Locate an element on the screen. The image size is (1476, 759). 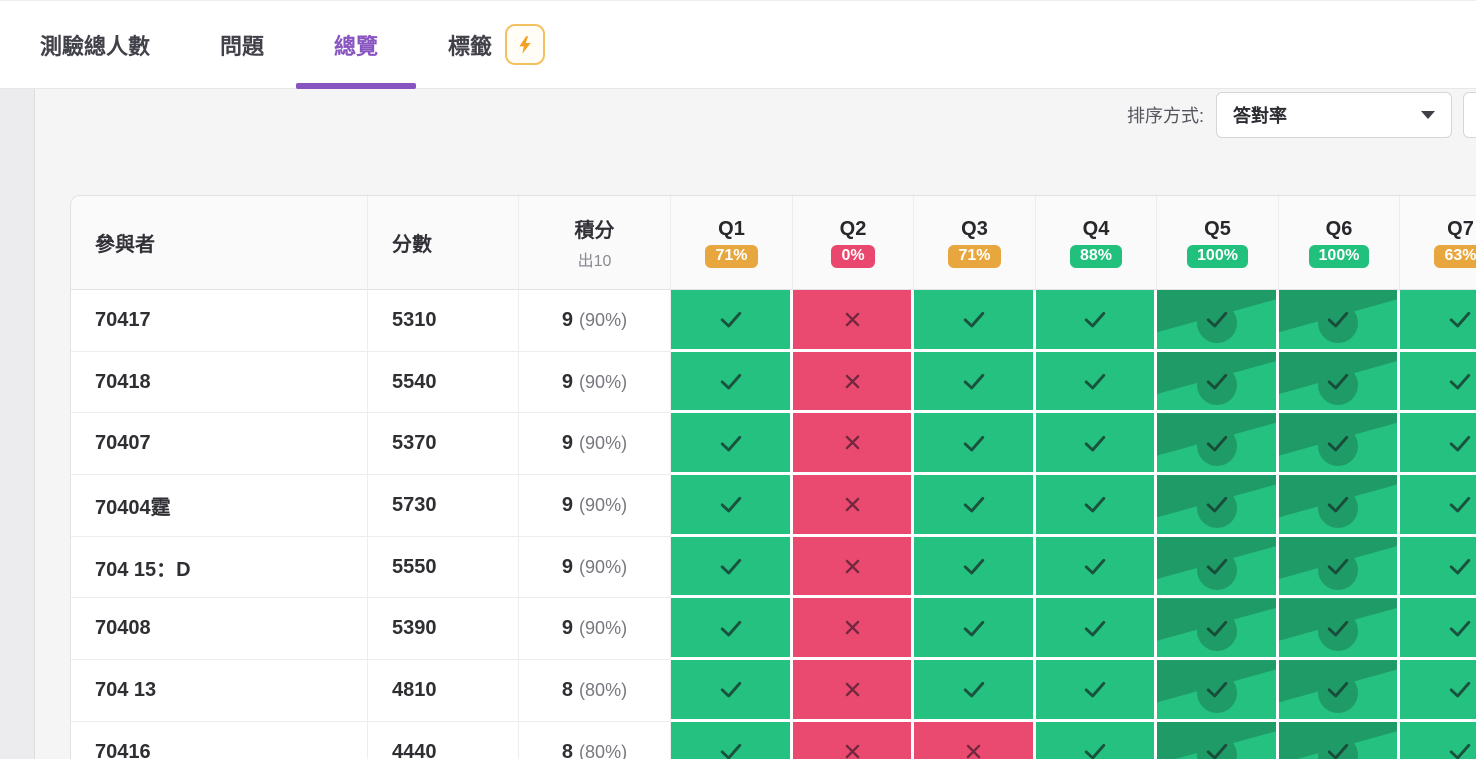
question-label: Q7 is located at coordinates (1460, 228).